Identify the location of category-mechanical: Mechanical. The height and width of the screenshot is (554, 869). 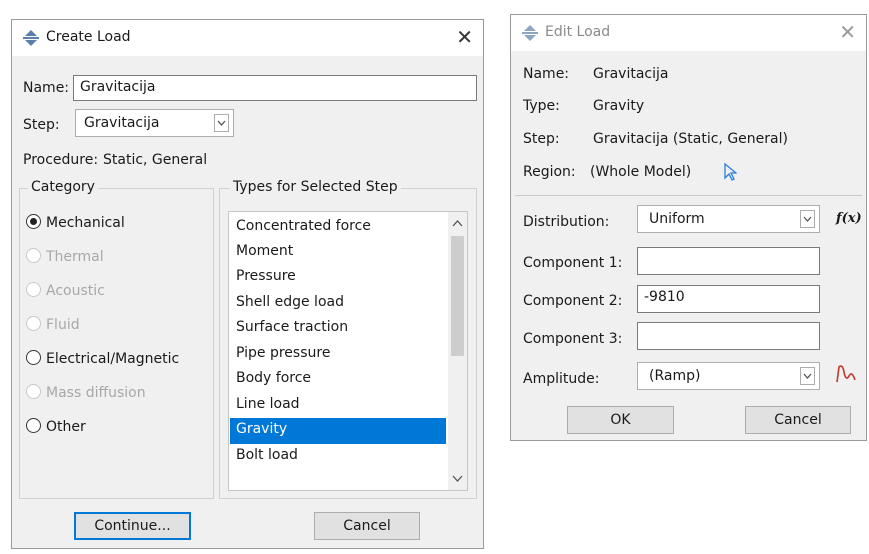
(75, 222).